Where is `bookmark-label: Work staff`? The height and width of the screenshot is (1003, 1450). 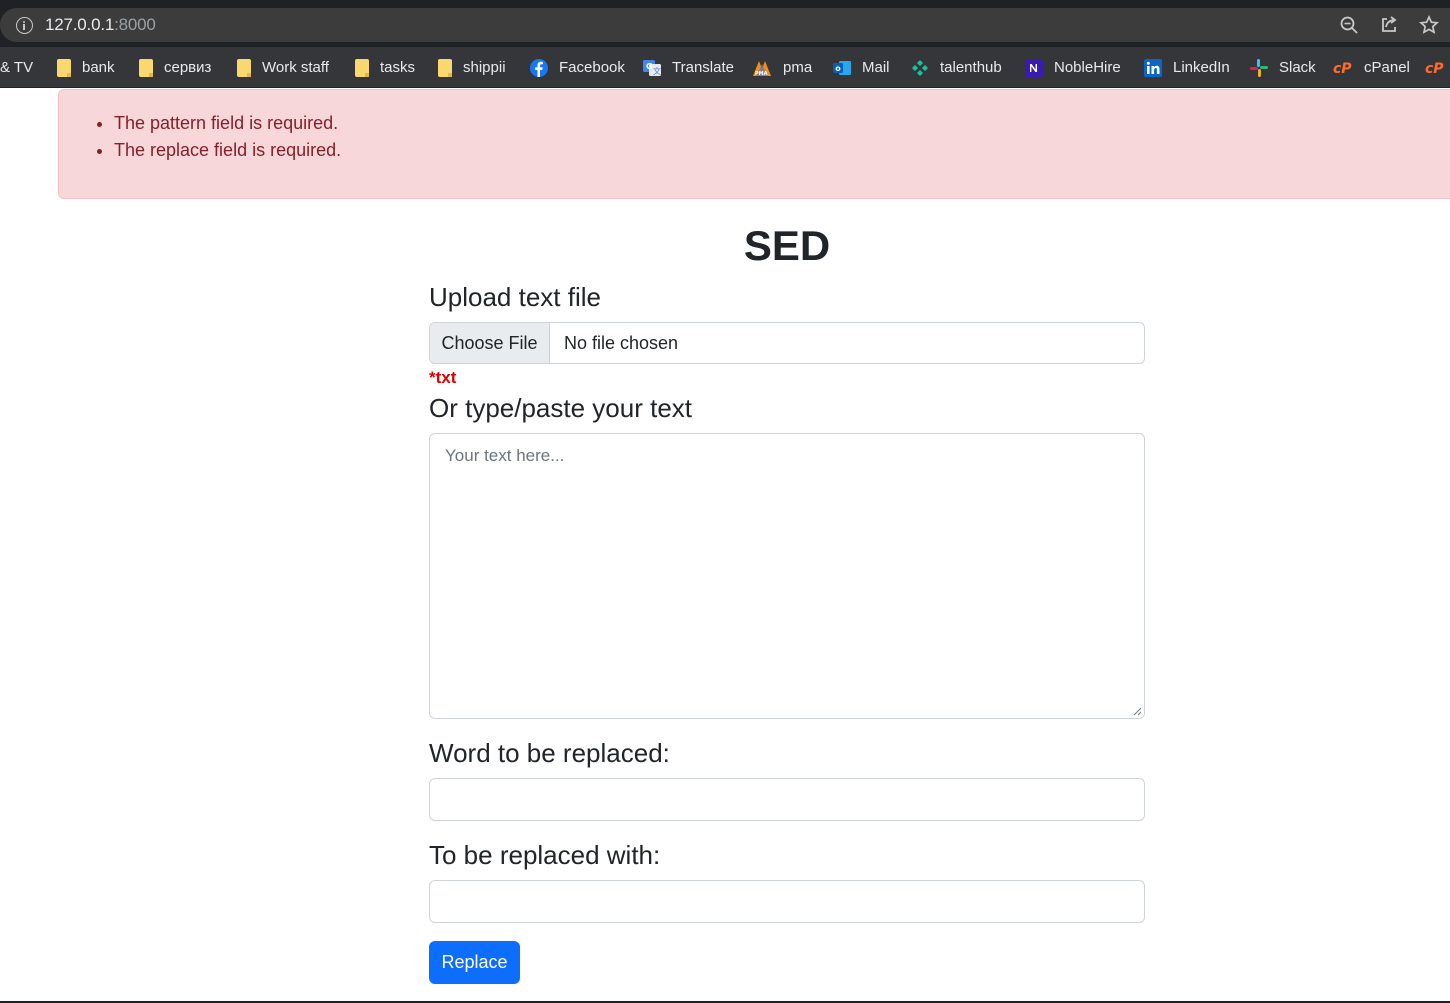 bookmark-label: Work staff is located at coordinates (295, 67).